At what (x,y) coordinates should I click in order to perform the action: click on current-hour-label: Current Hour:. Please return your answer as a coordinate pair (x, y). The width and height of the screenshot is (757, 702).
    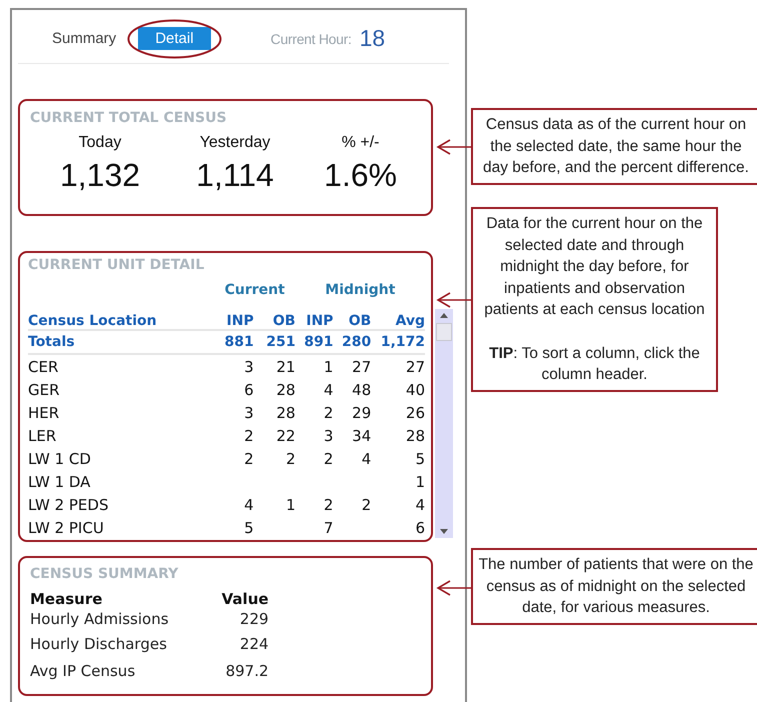
    Looking at the image, I should click on (311, 38).